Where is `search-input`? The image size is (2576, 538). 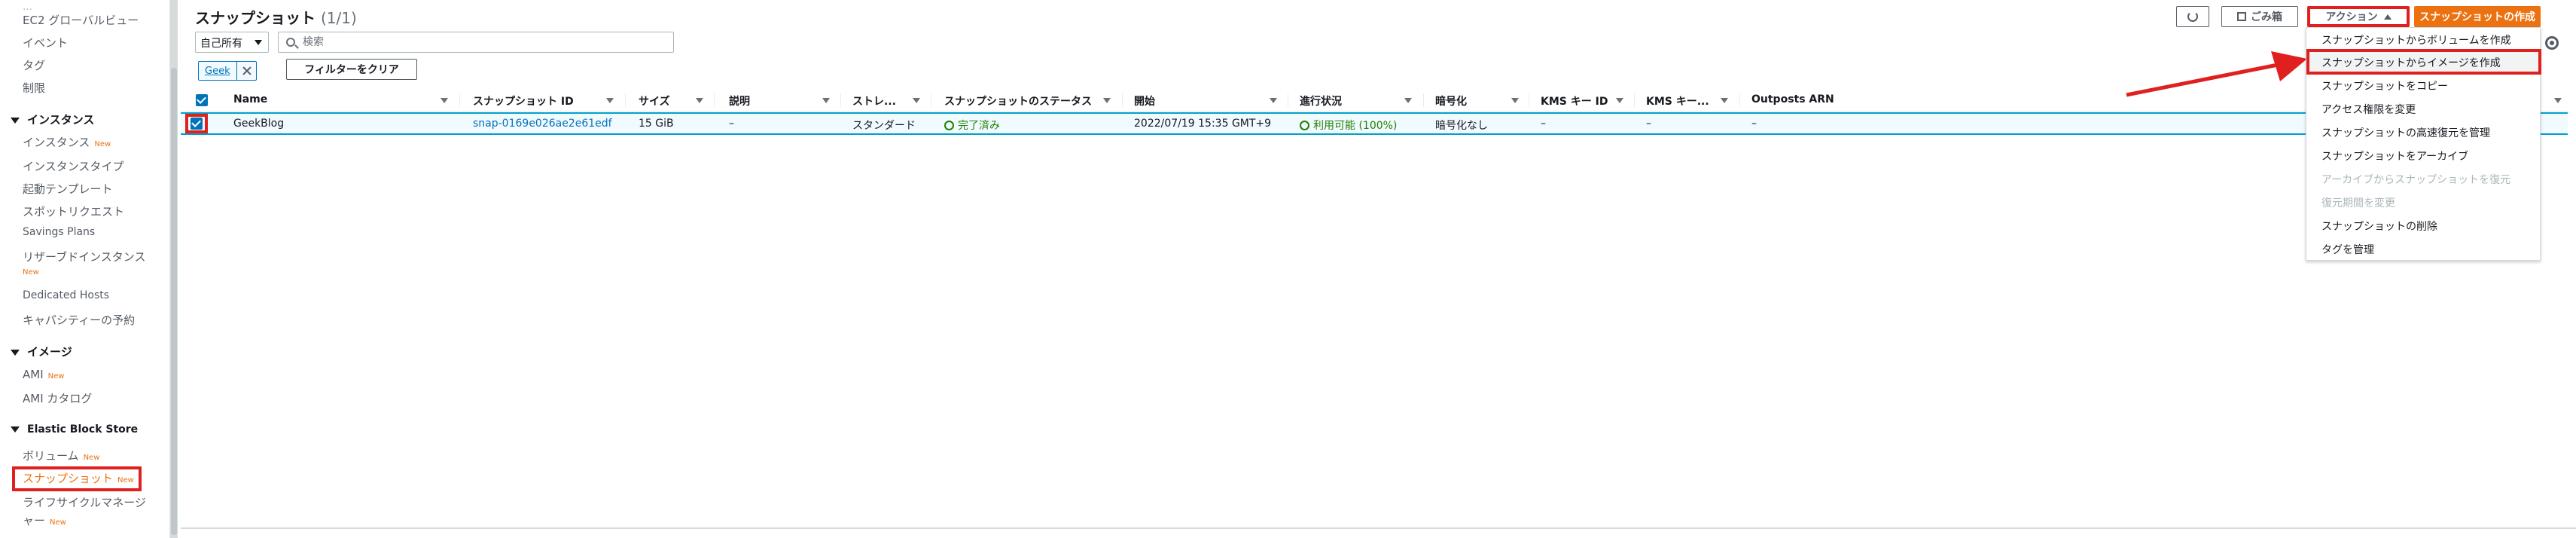
search-input is located at coordinates (483, 42).